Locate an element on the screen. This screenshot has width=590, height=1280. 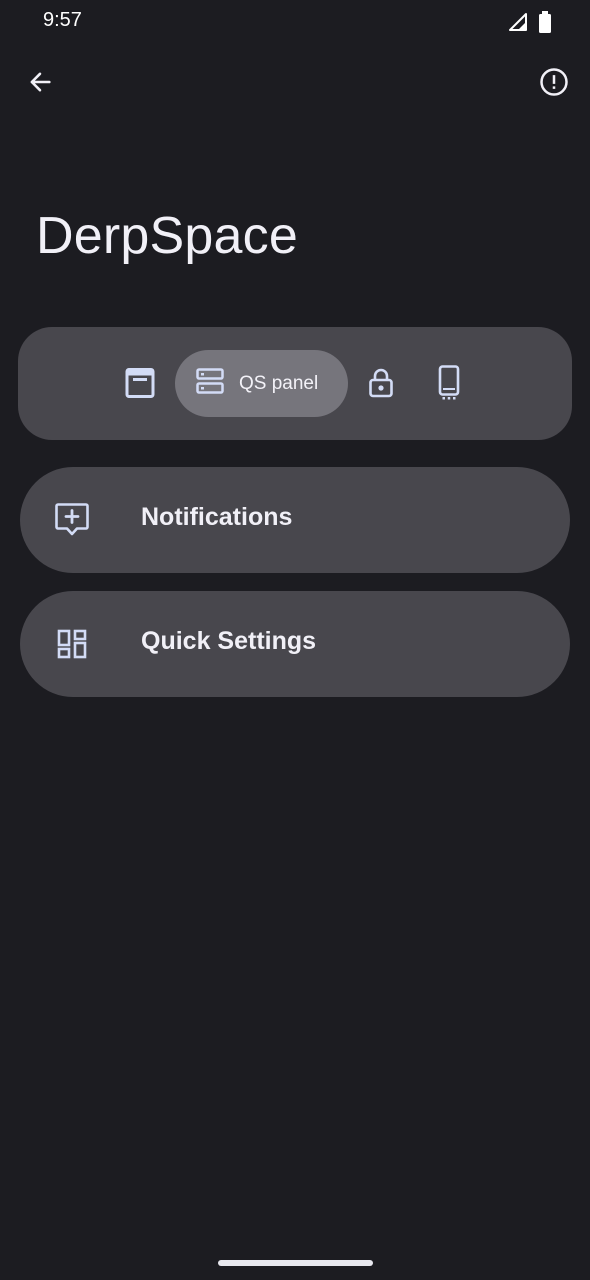
back-arrow-icon is located at coordinates (40, 84).